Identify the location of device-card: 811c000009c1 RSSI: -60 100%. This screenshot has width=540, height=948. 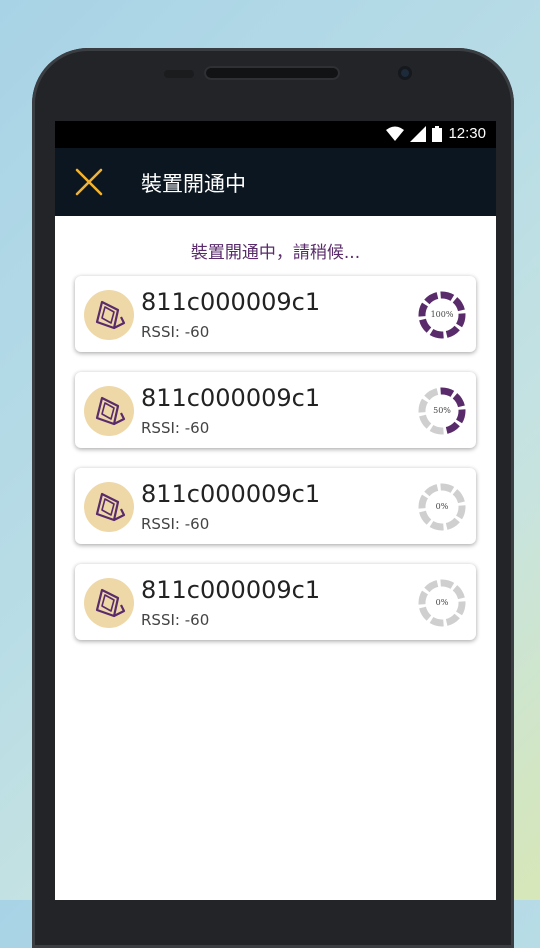
(275, 314).